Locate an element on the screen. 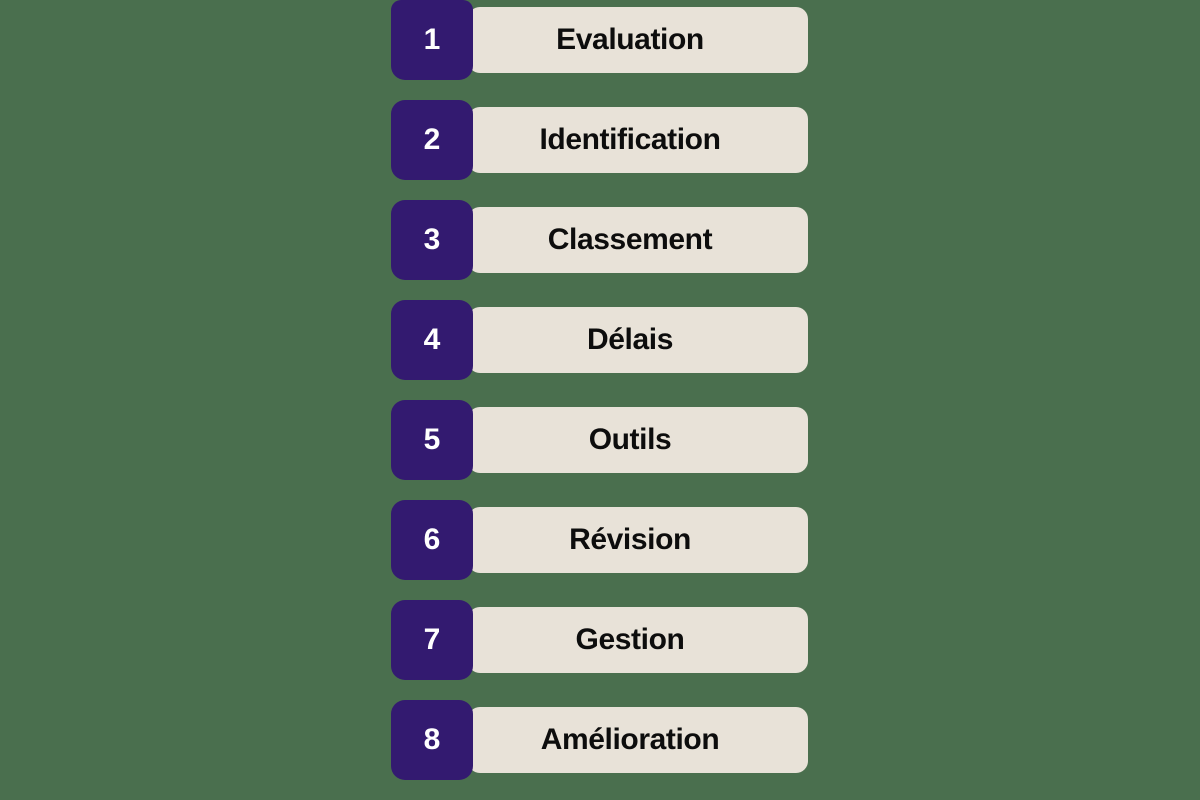  step-number-badge: 8 is located at coordinates (432, 740).